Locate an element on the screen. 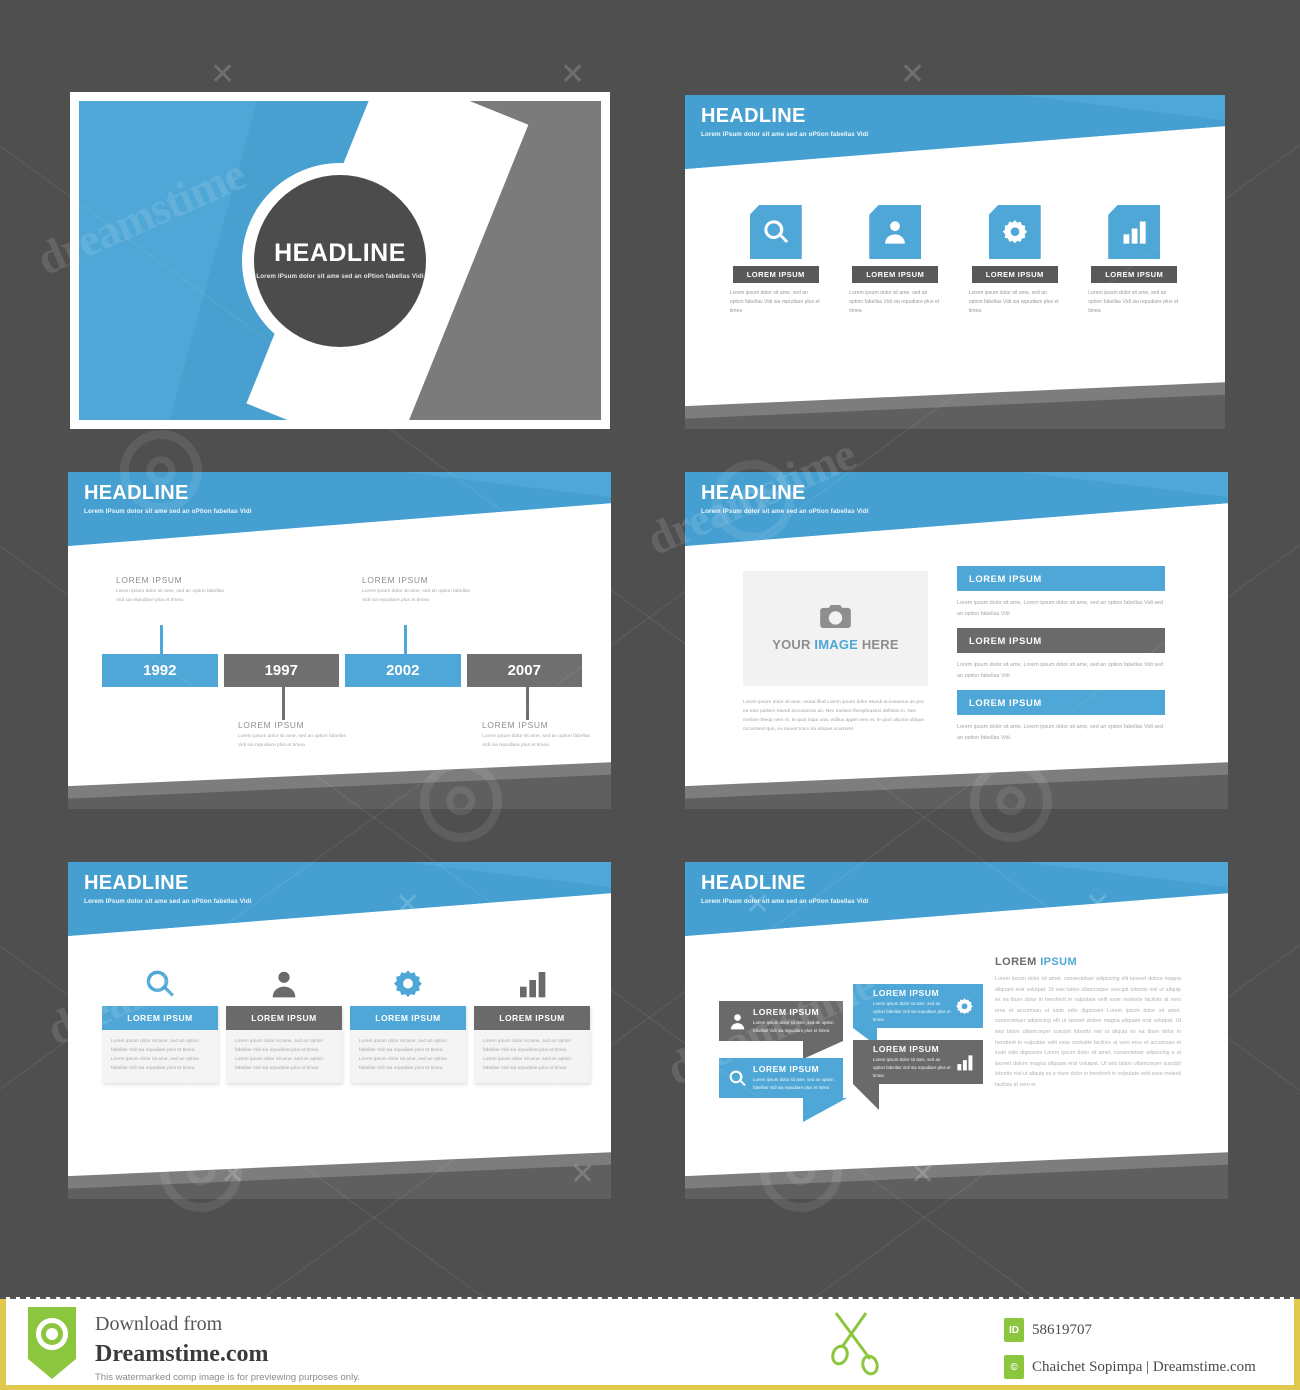  side-title: LOREM IPSUM is located at coordinates (1088, 962).